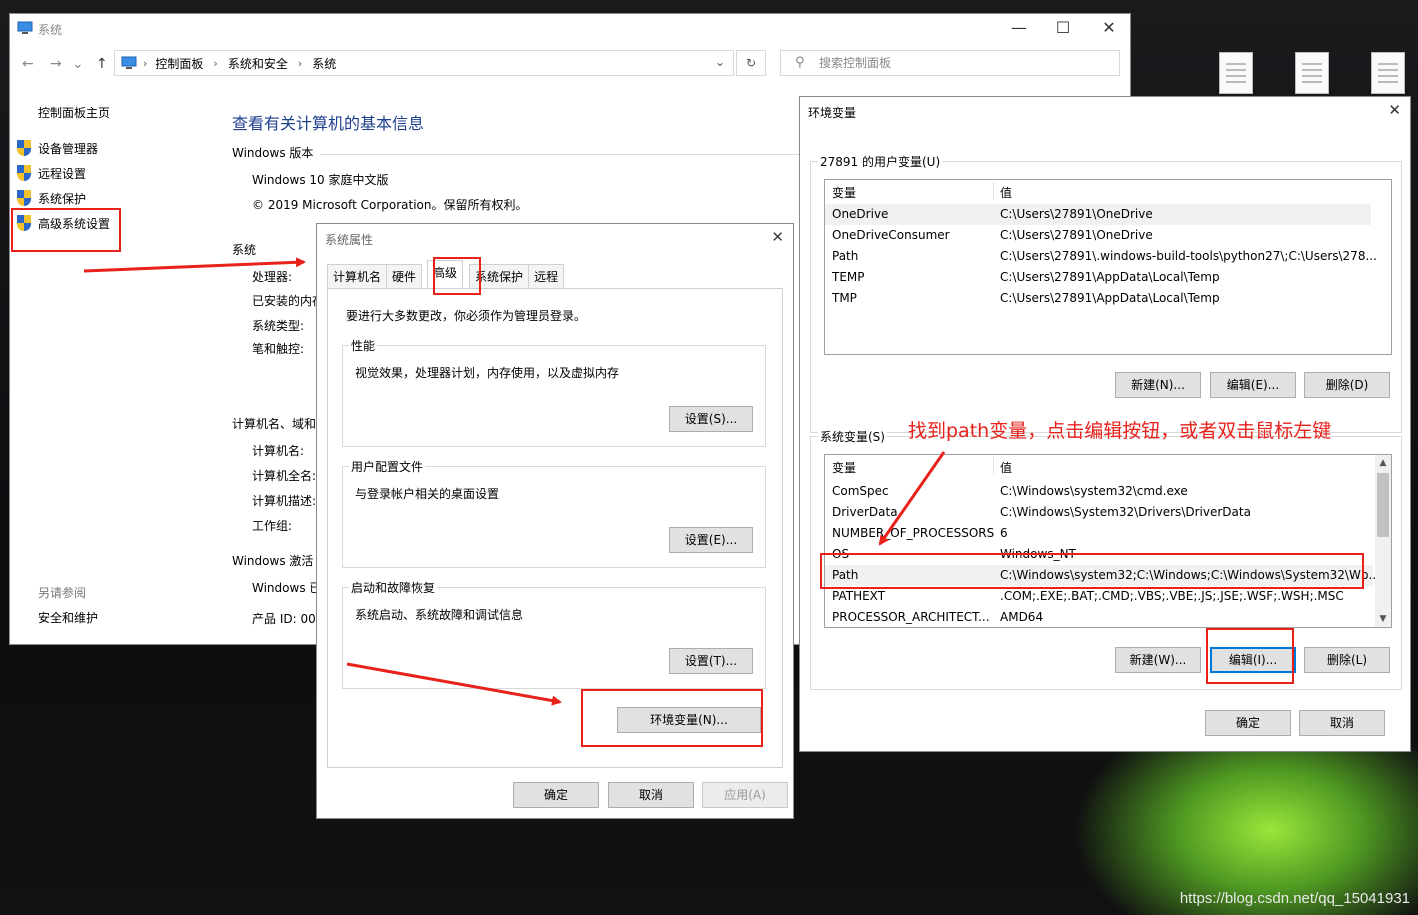 This screenshot has height=915, width=1418. I want to click on watermark: https://blog.csdn.net/qq_15041931, so click(1294, 898).